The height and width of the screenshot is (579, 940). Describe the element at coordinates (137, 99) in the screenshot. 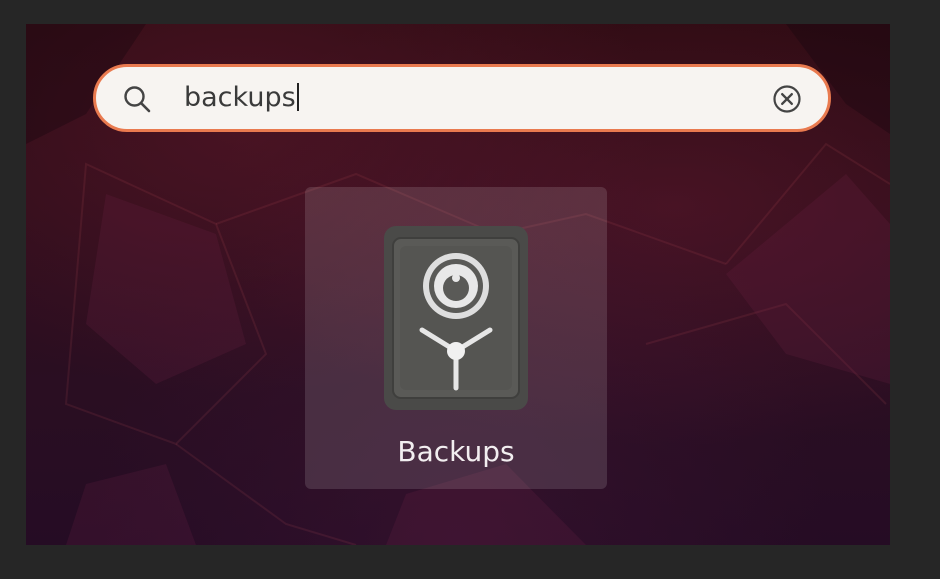

I see `search-icon` at that location.